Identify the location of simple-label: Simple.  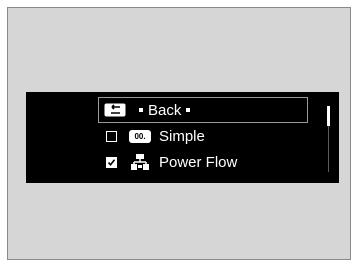
(182, 136).